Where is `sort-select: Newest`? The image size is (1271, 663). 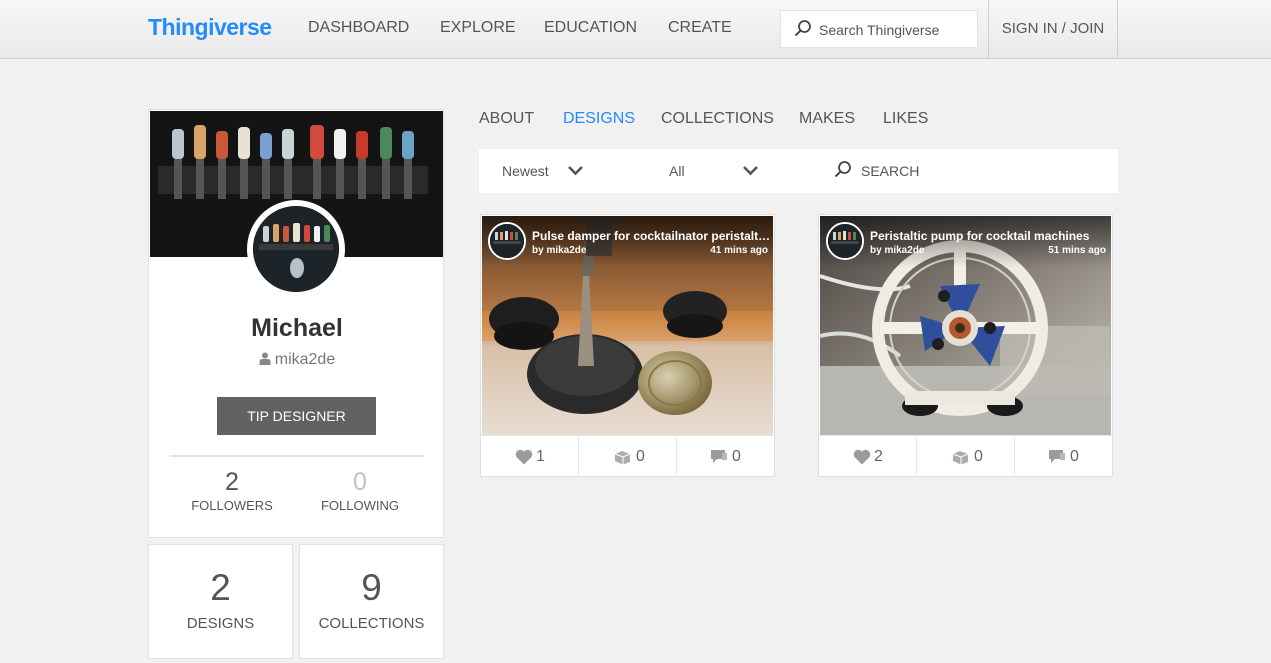 sort-select: Newest is located at coordinates (525, 171).